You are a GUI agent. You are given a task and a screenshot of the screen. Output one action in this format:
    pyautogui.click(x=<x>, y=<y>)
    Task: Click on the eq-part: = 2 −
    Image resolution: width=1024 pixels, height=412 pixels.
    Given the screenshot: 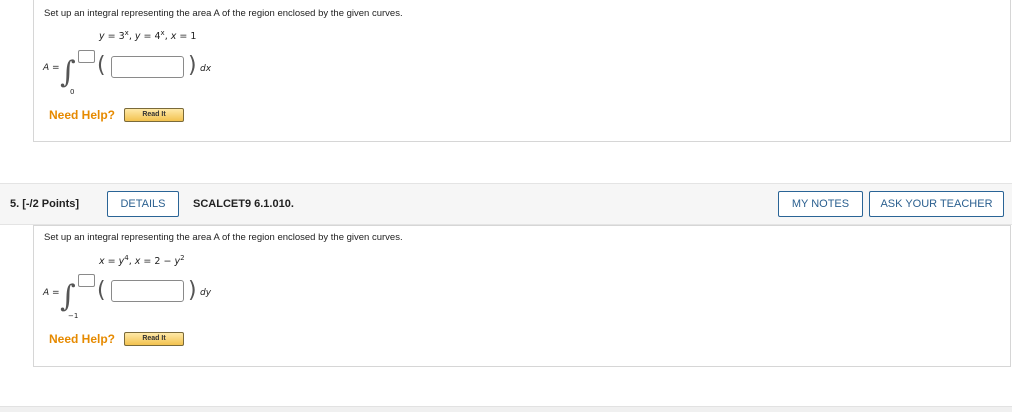 What is the action you would take?
    pyautogui.click(x=157, y=261)
    